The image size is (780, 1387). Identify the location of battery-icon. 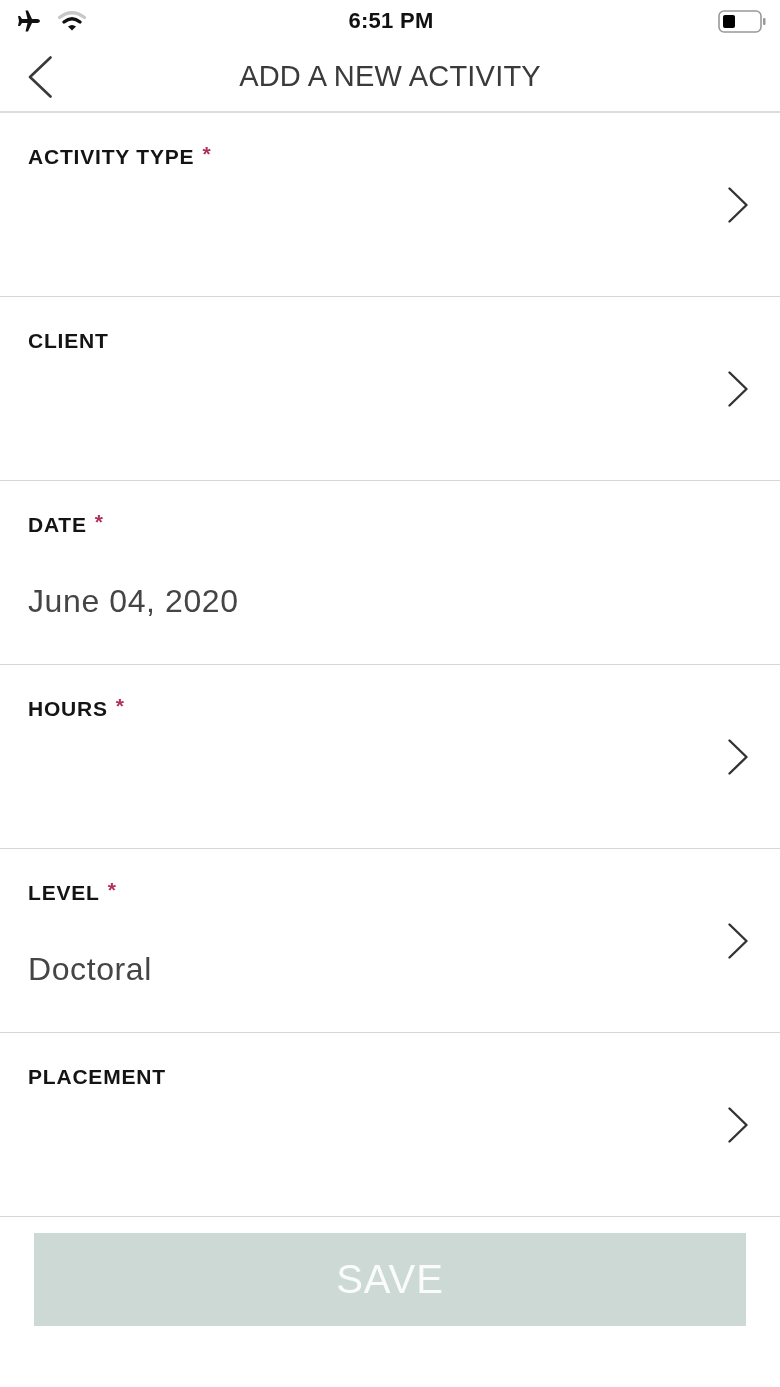
(742, 21).